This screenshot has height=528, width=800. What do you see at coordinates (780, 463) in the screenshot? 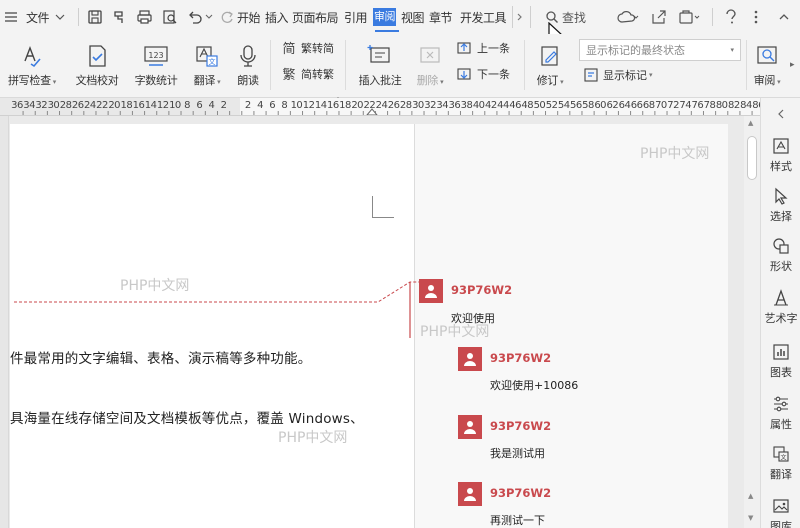
I see `sidebar-item-translate: 文 翻译` at bounding box center [780, 463].